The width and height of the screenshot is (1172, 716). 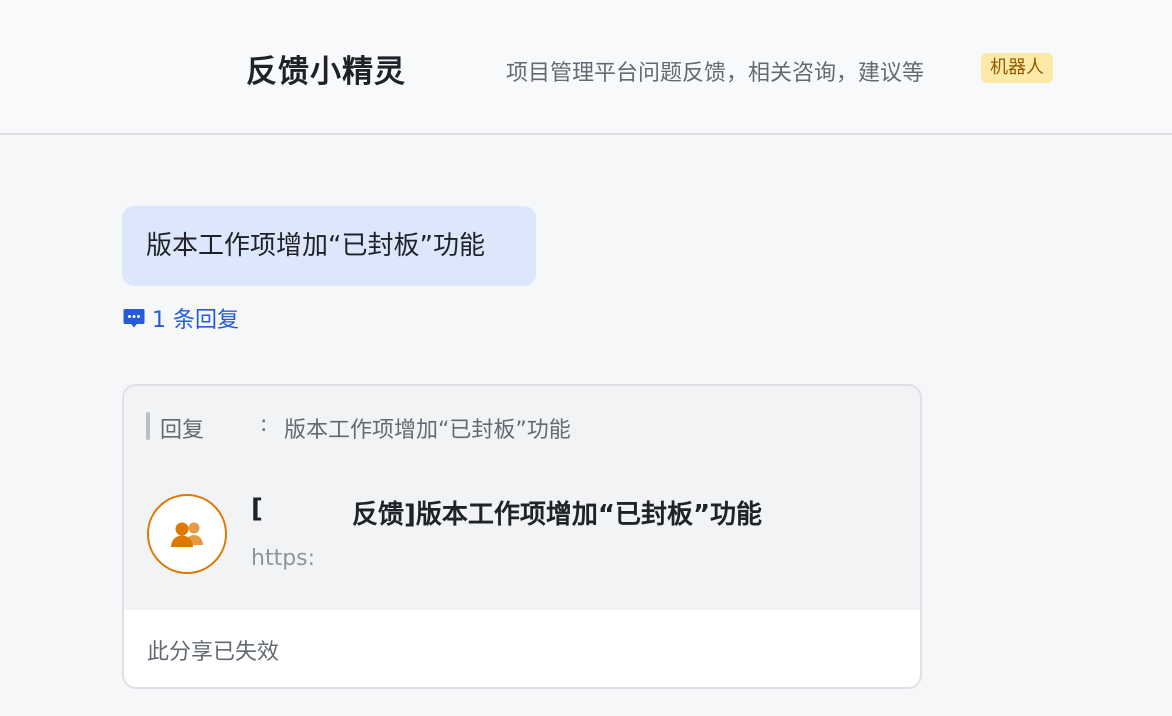 I want to click on group-people-icon, so click(x=187, y=534).